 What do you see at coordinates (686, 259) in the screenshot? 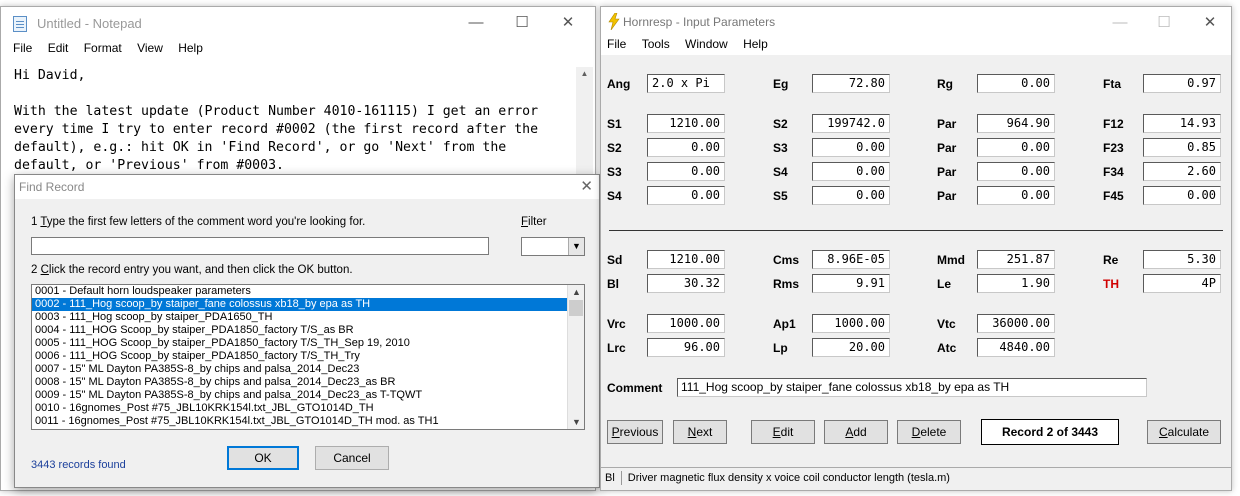
I see `field-sd: 1210.00` at bounding box center [686, 259].